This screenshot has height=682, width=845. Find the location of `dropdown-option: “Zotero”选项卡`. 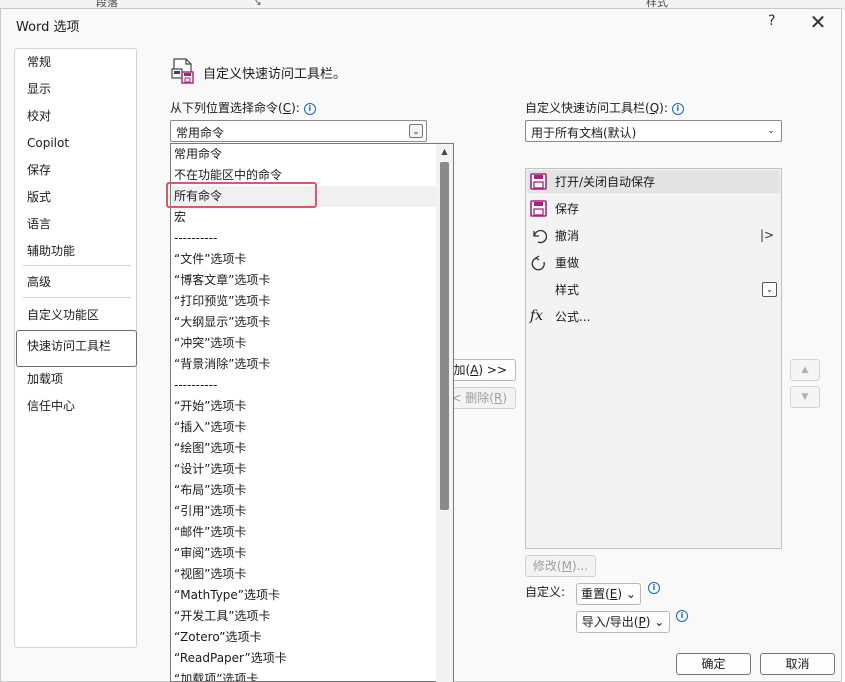

dropdown-option: “Zotero”选项卡 is located at coordinates (217, 637).